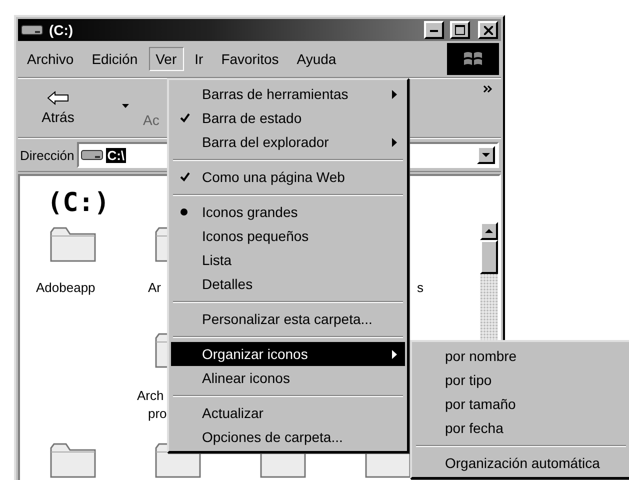 The width and height of the screenshot is (629, 480). I want to click on menu-item: Organización automática, so click(521, 463).